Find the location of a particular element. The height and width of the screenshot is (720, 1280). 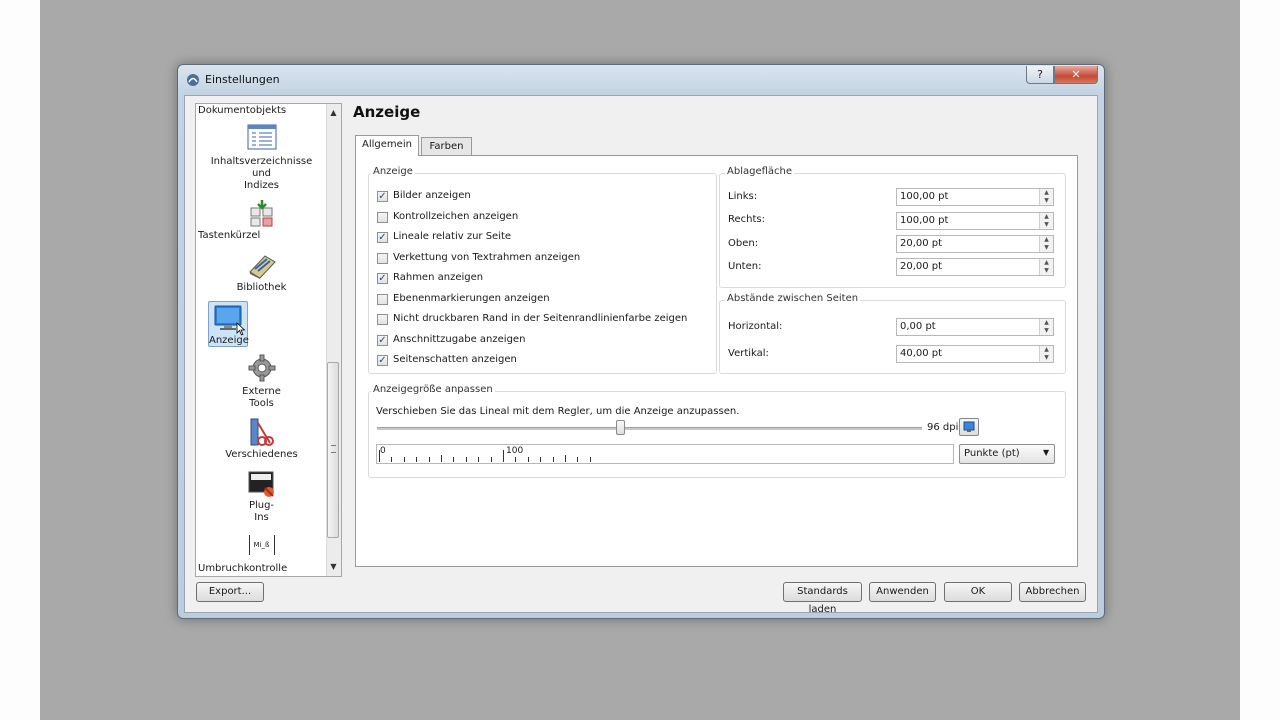

table-of-contents-icon is located at coordinates (261, 137).